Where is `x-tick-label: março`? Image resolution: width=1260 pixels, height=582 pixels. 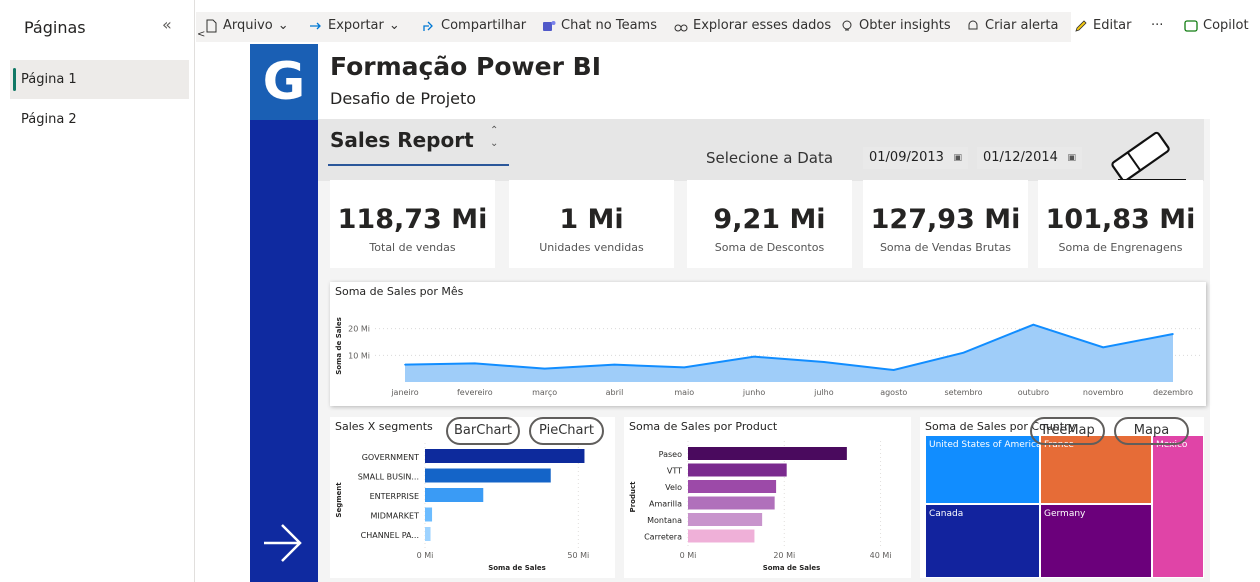
x-tick-label: março is located at coordinates (544, 392).